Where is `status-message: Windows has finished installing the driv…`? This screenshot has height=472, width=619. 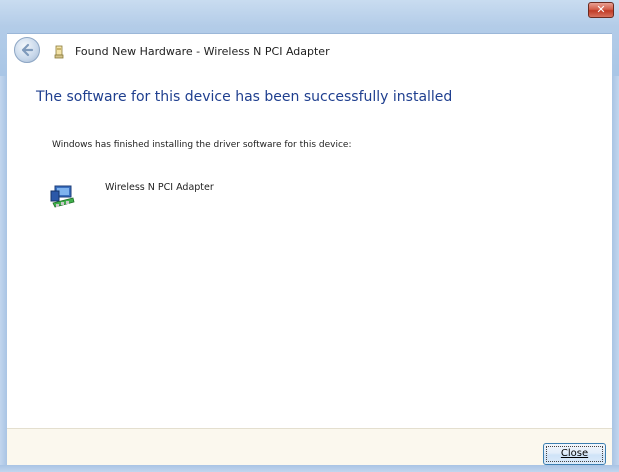
status-message: Windows has finished installing the driv… is located at coordinates (202, 145).